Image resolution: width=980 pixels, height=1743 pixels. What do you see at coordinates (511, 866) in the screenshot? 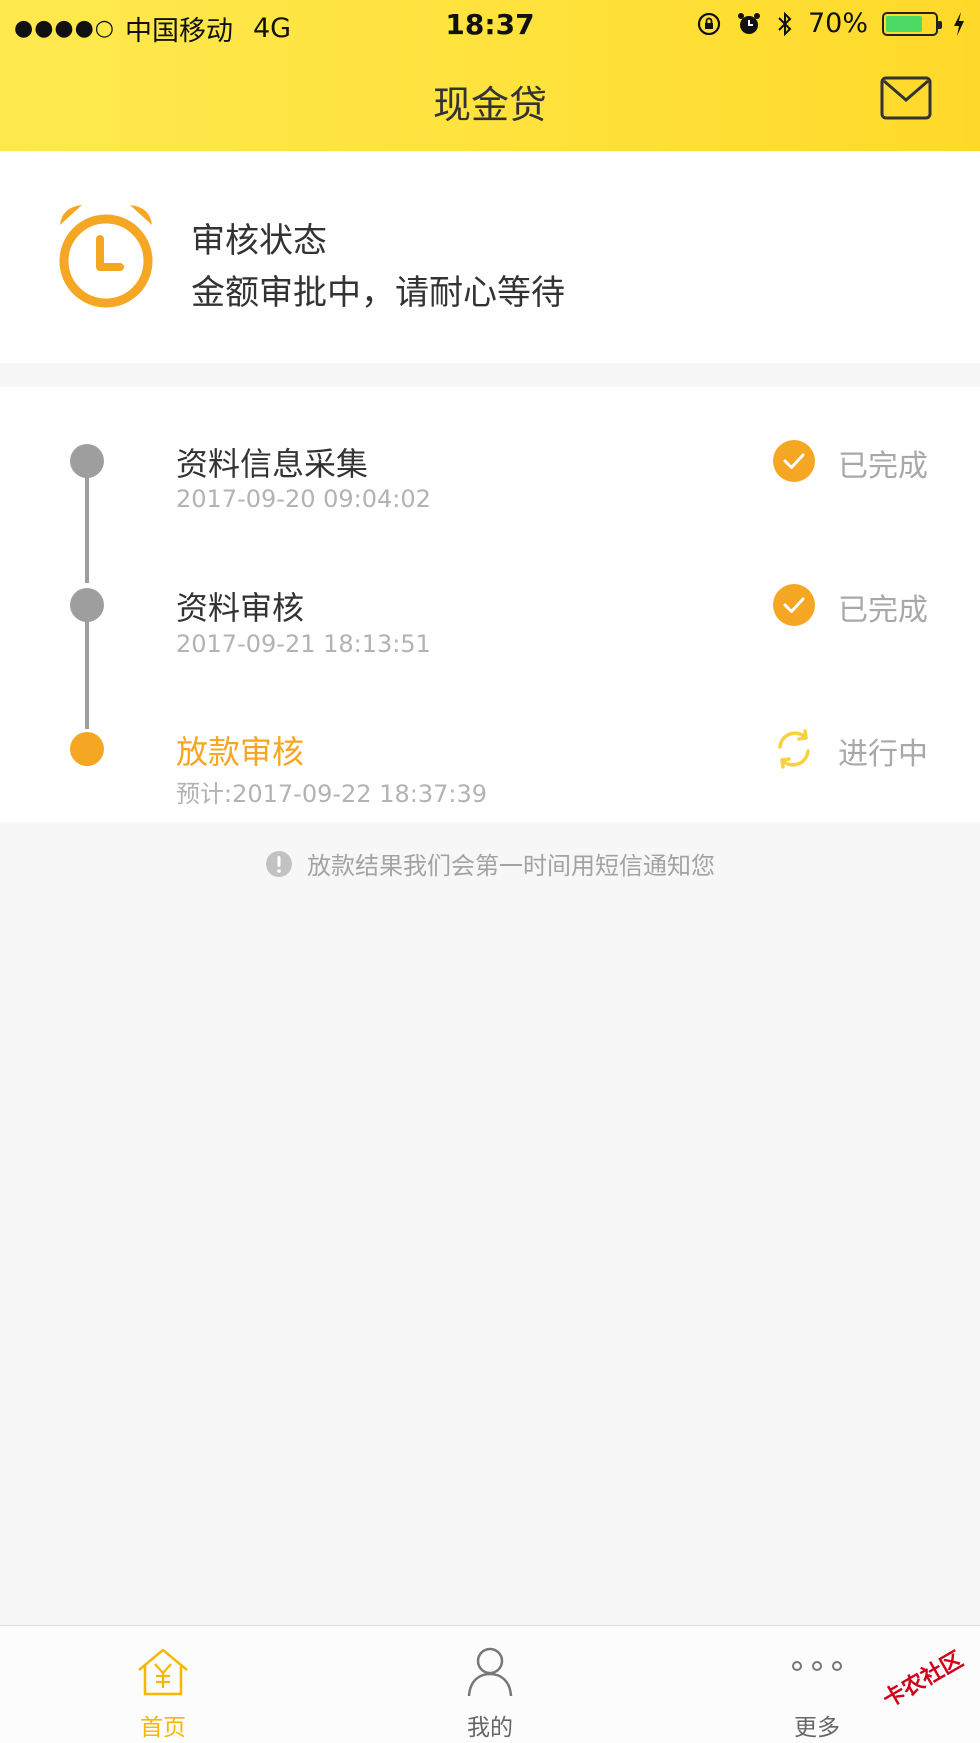
I see `notice-text: 放款结果我们会第一时间用短信通知您` at bounding box center [511, 866].